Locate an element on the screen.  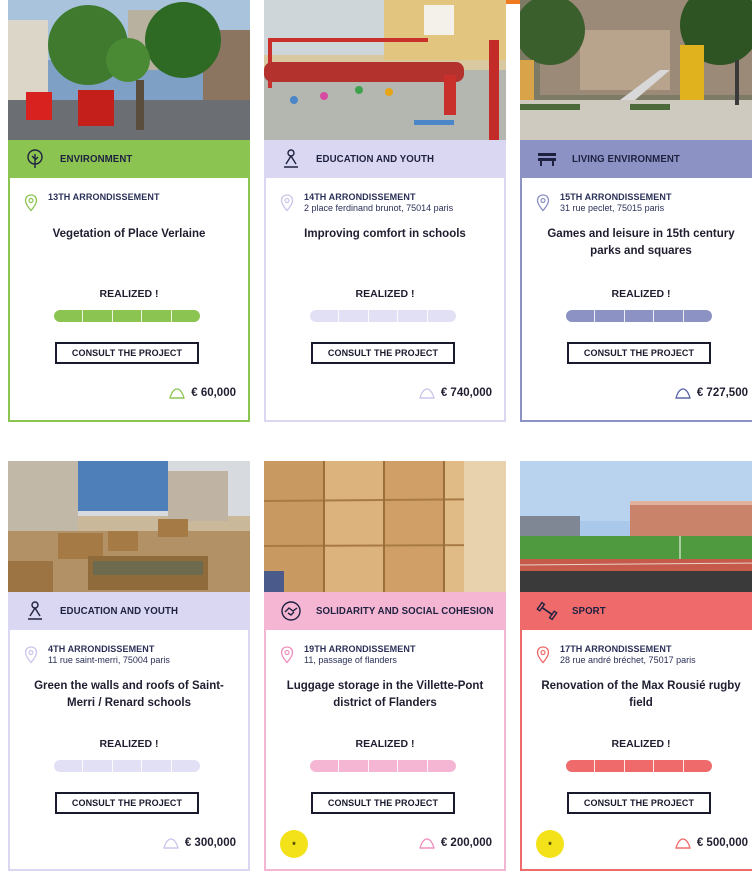
budget-amount: € 300,000 is located at coordinates (210, 843).